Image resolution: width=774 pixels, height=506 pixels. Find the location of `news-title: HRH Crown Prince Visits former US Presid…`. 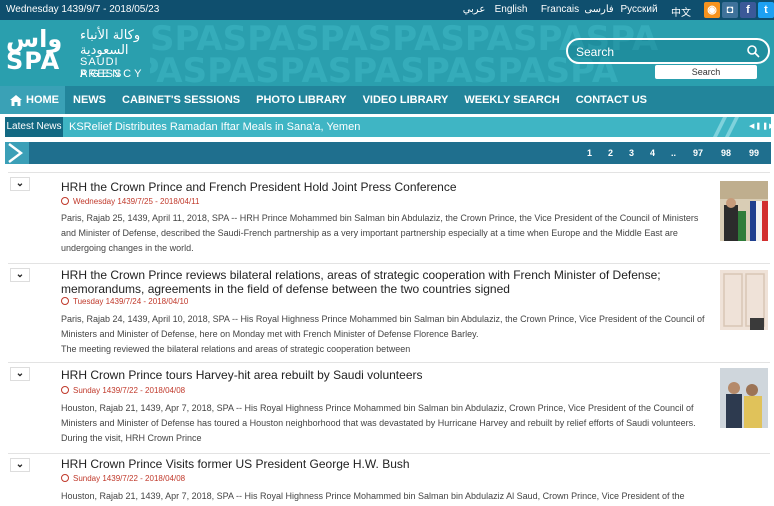

news-title: HRH Crown Prince Visits former US Presid… is located at coordinates (361, 464).